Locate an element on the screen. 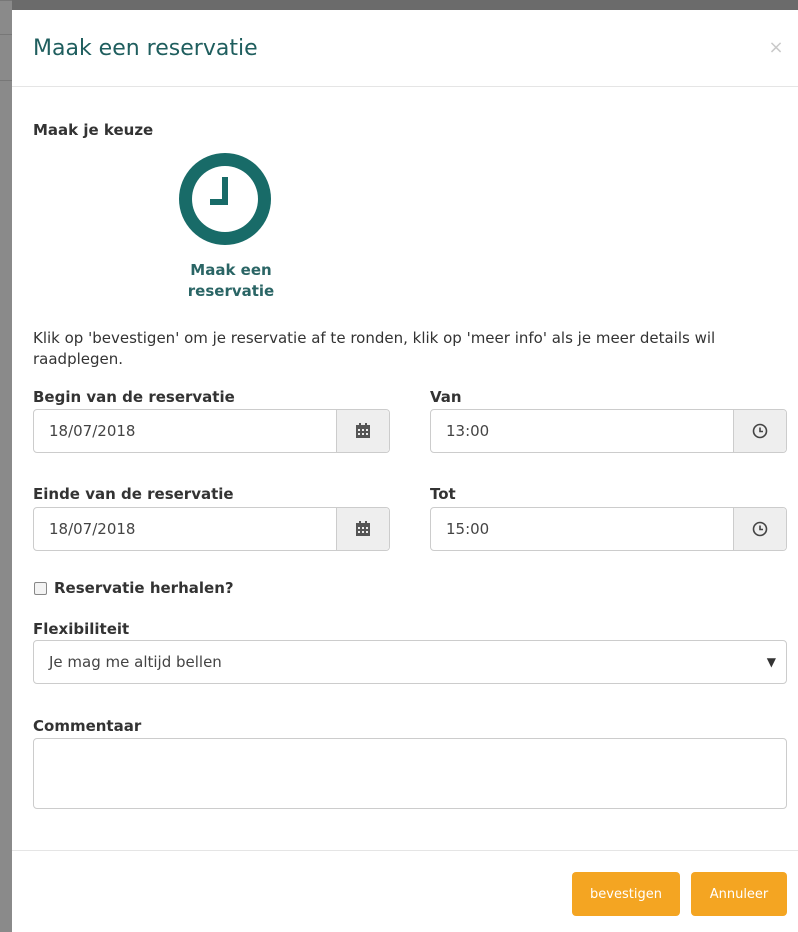 The image size is (798, 932). start-time-group: 13:00 is located at coordinates (608, 431).